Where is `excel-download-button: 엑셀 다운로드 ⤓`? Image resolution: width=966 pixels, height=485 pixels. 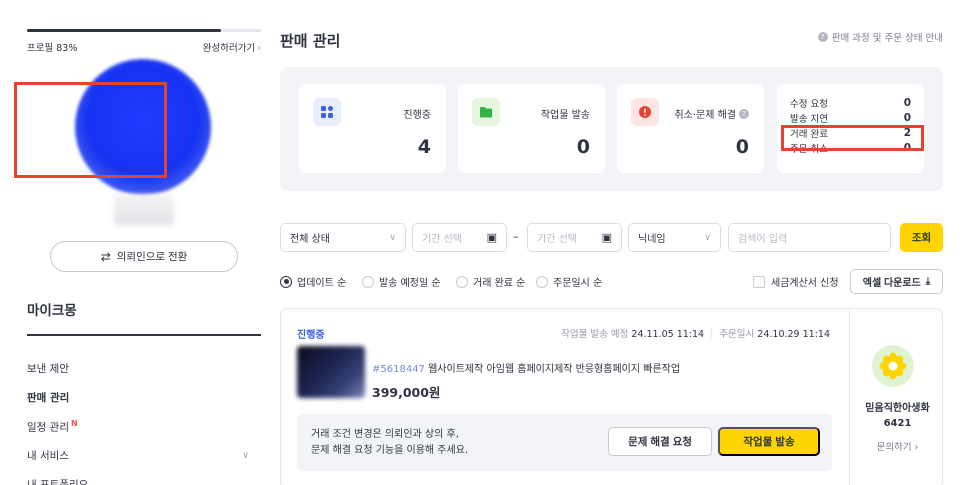 excel-download-button: 엑셀 다운로드 ⤓ is located at coordinates (896, 281).